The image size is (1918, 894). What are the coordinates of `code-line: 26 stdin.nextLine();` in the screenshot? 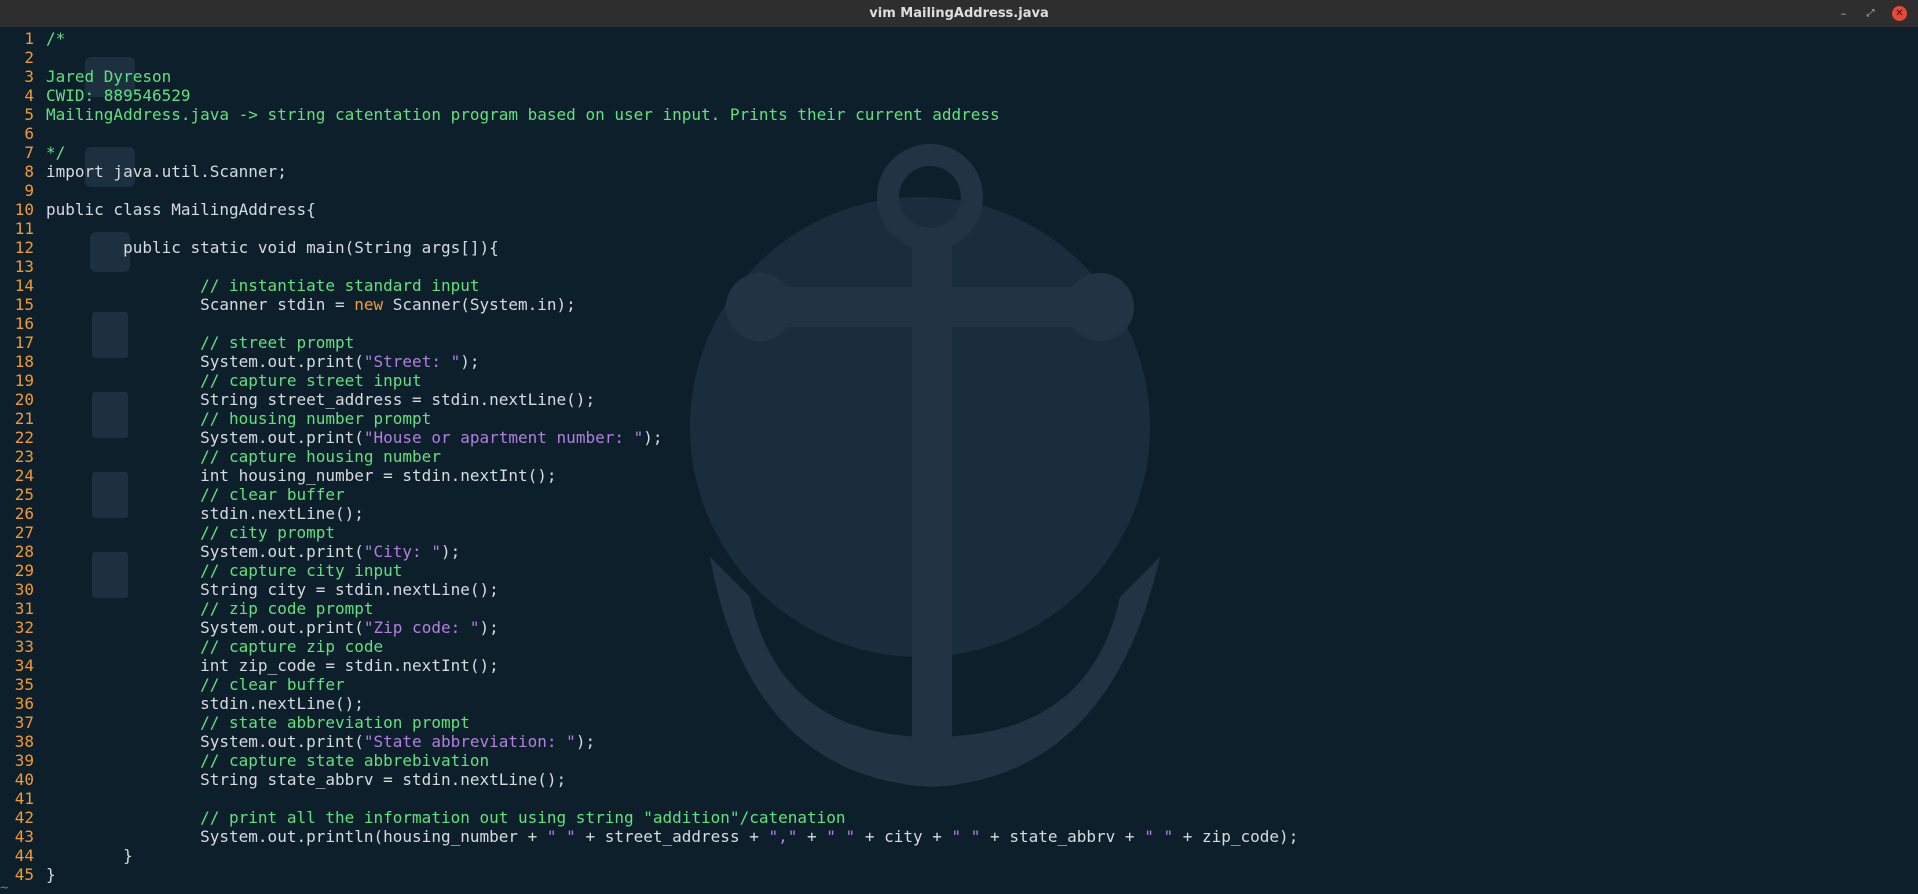 It's located at (959, 513).